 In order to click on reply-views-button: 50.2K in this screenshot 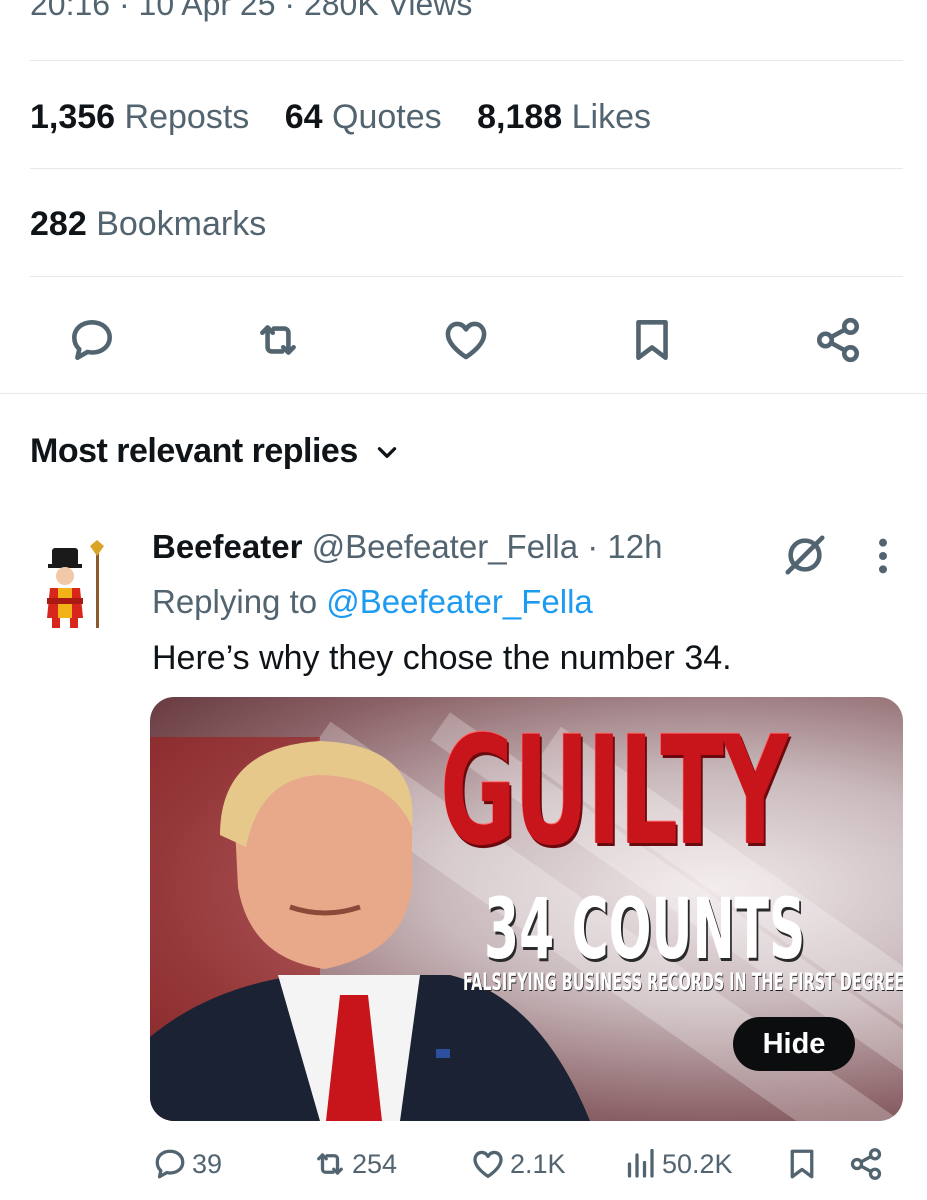, I will do `click(677, 1164)`.